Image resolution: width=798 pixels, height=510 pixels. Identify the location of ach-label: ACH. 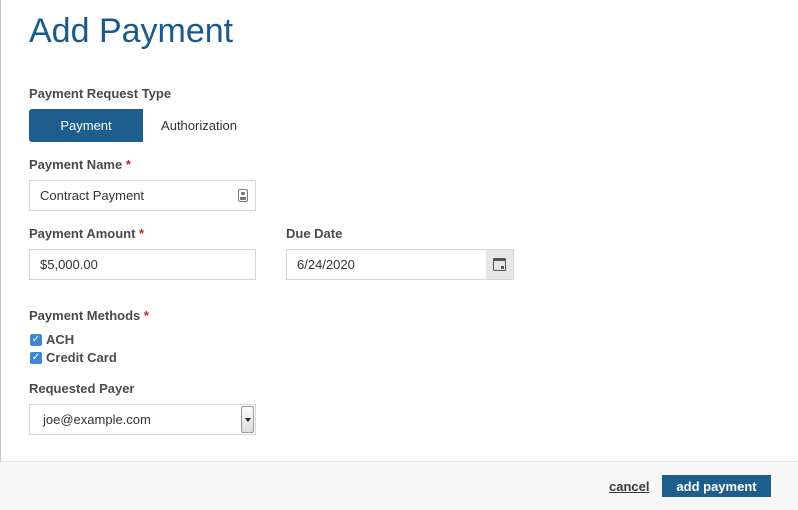
(60, 339).